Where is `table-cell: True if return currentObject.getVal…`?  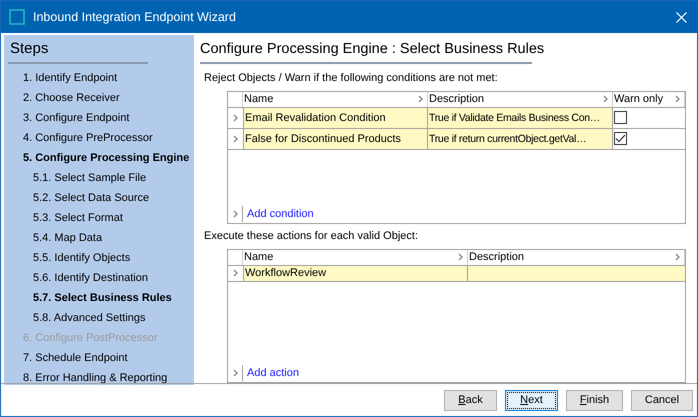
table-cell: True if return currentObject.getVal… is located at coordinates (520, 138).